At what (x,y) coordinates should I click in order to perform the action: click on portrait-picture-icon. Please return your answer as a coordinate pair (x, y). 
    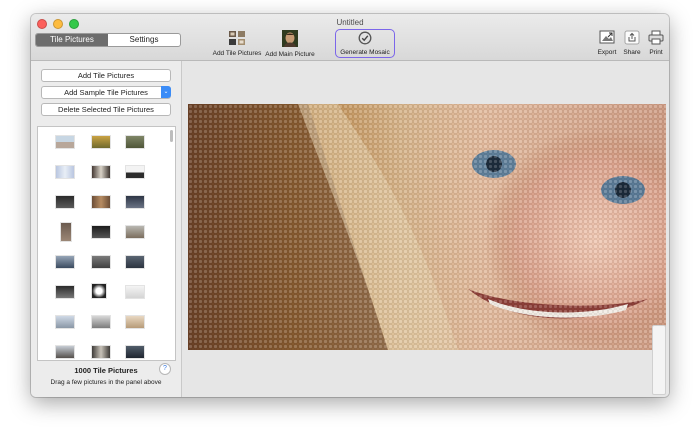
    Looking at the image, I should click on (290, 38).